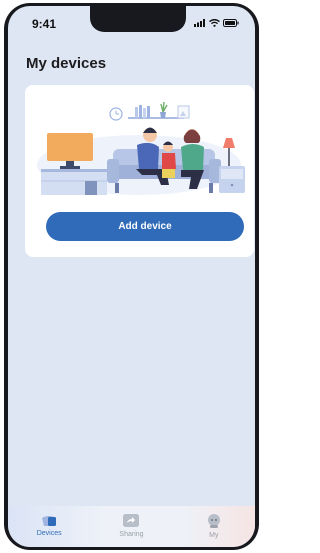 Image resolution: width=320 pixels, height=553 pixels. I want to click on status-icons, so click(216, 23).